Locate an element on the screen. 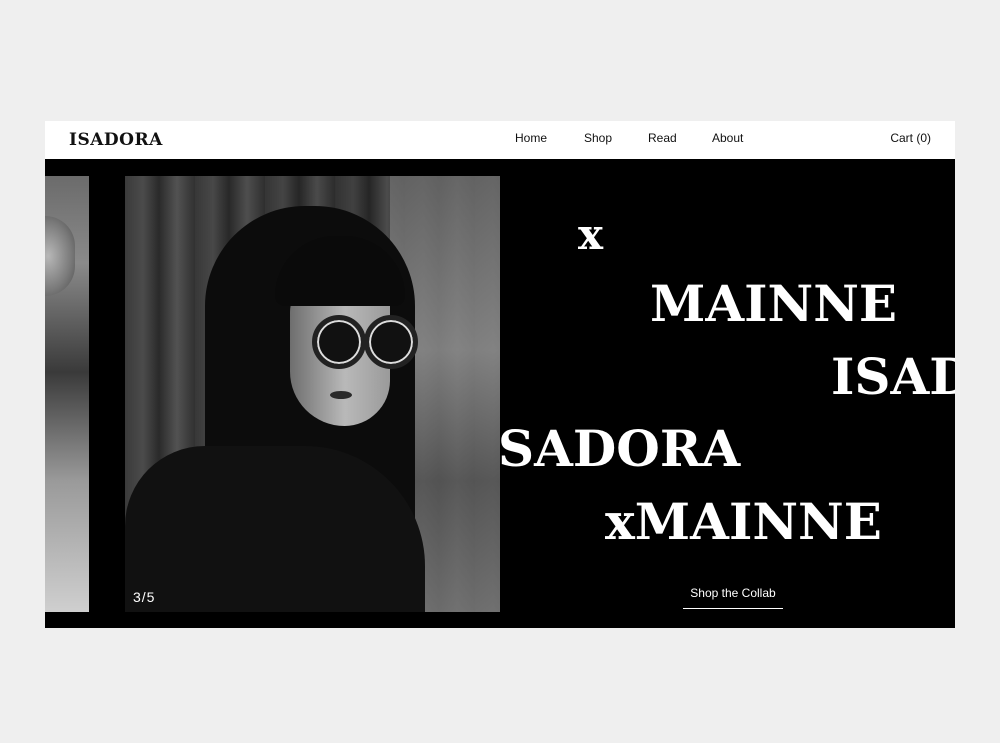 This screenshot has width=1000, height=743. hero-word: SADORA is located at coordinates (619, 448).